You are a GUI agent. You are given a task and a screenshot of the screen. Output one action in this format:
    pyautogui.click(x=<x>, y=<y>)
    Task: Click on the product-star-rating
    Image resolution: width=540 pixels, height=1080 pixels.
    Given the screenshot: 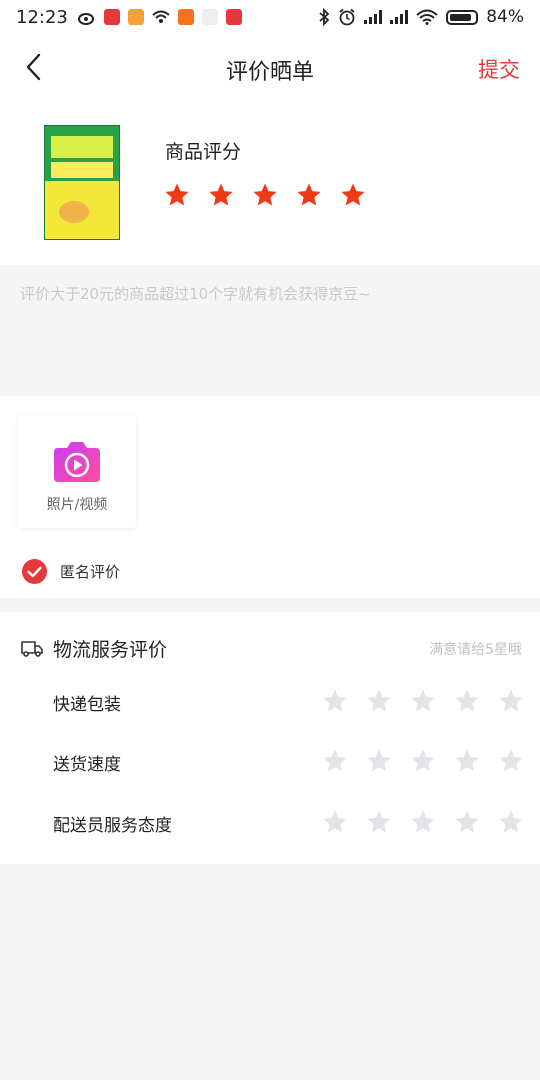 What is the action you would take?
    pyautogui.click(x=265, y=195)
    